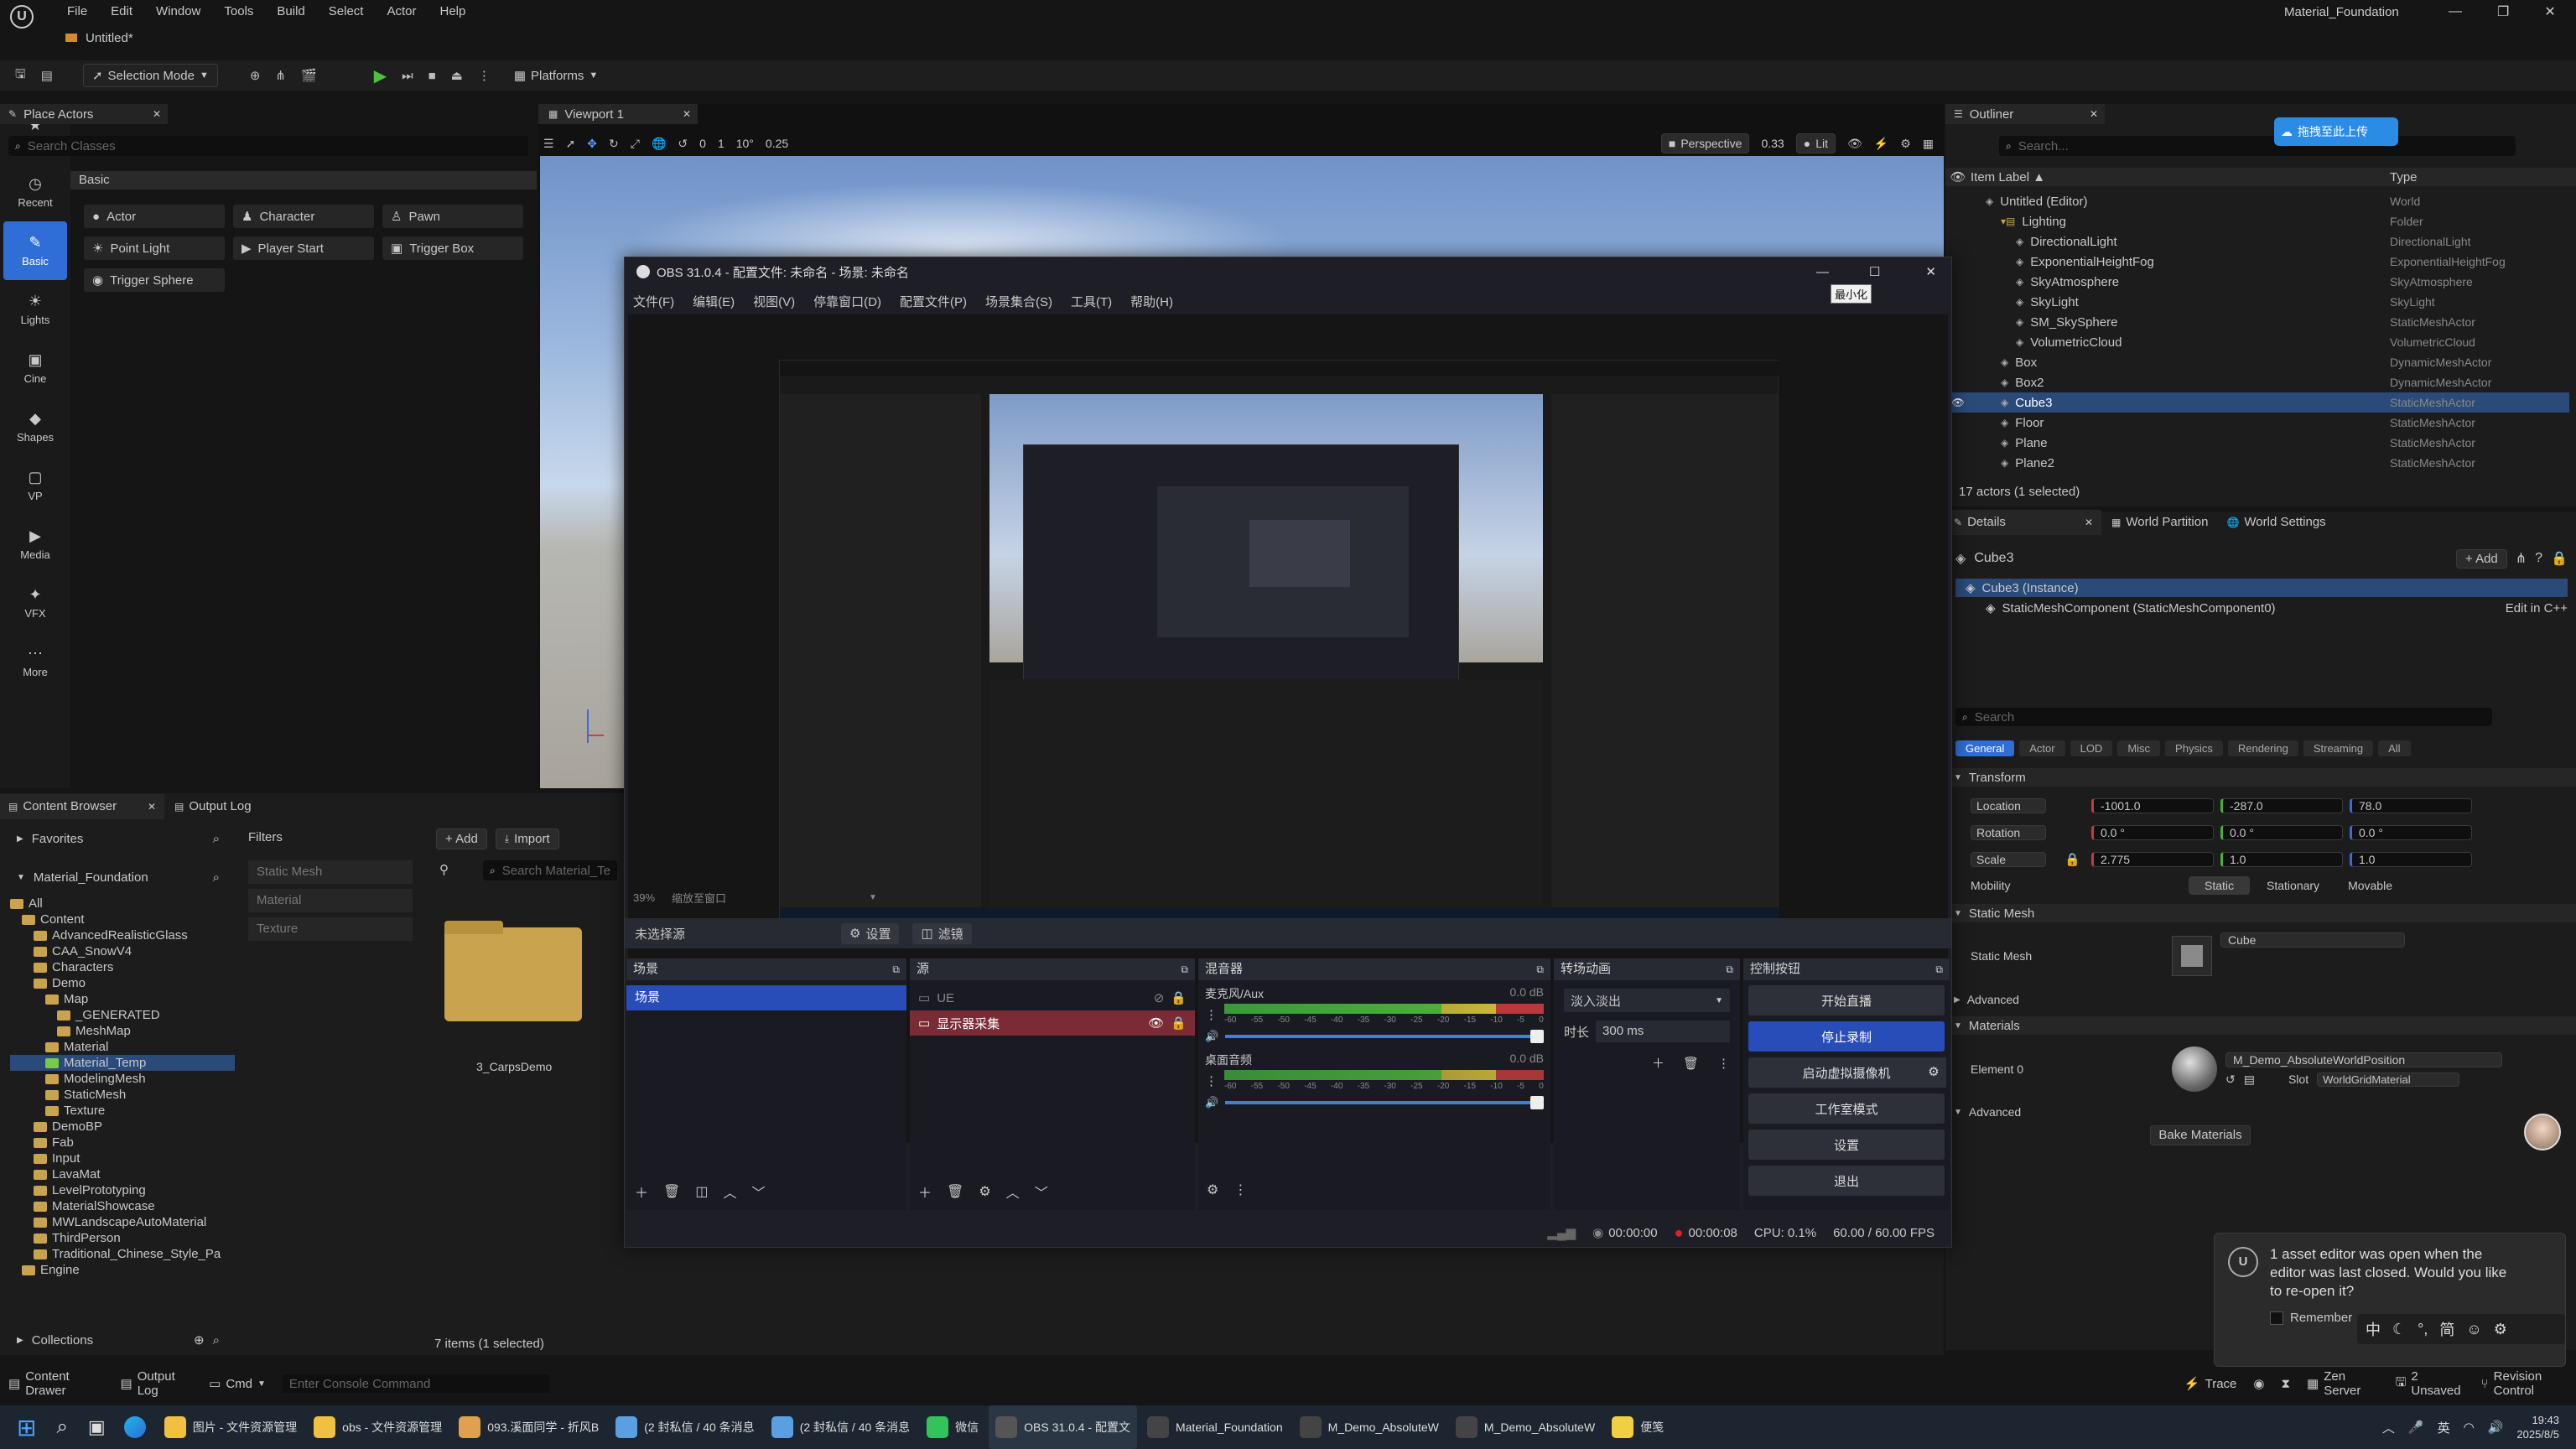 The height and width of the screenshot is (1449, 2576). Describe the element at coordinates (2446, 1329) in the screenshot. I see `simplified-icon: 简` at that location.